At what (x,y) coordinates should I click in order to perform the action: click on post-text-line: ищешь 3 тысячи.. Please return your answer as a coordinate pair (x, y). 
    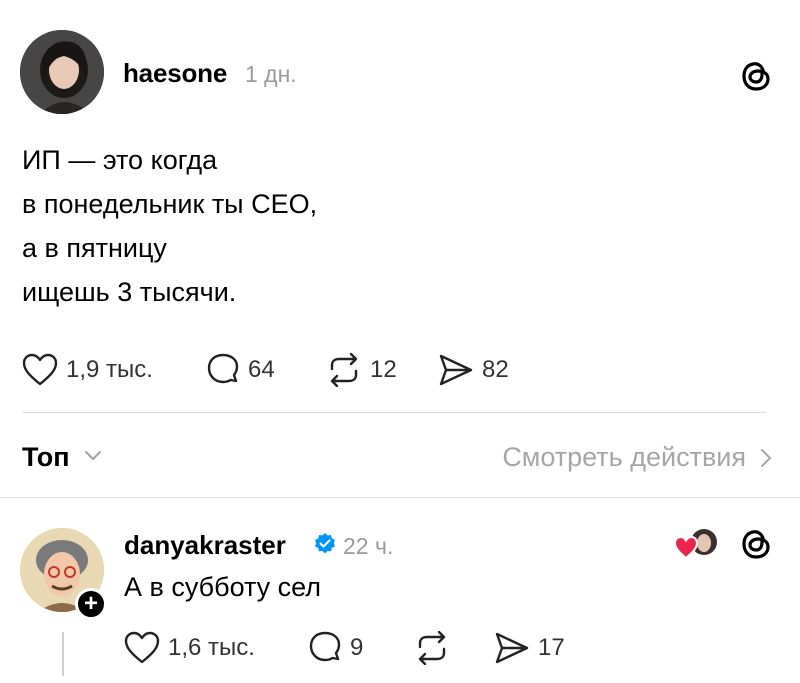
    Looking at the image, I should click on (129, 292).